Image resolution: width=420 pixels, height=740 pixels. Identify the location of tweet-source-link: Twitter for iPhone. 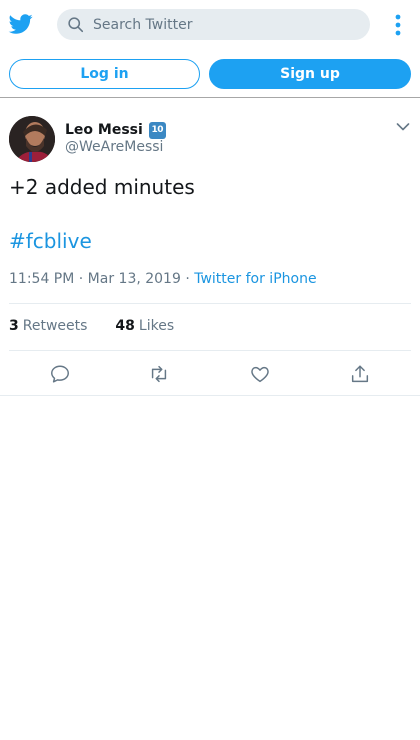
(255, 279).